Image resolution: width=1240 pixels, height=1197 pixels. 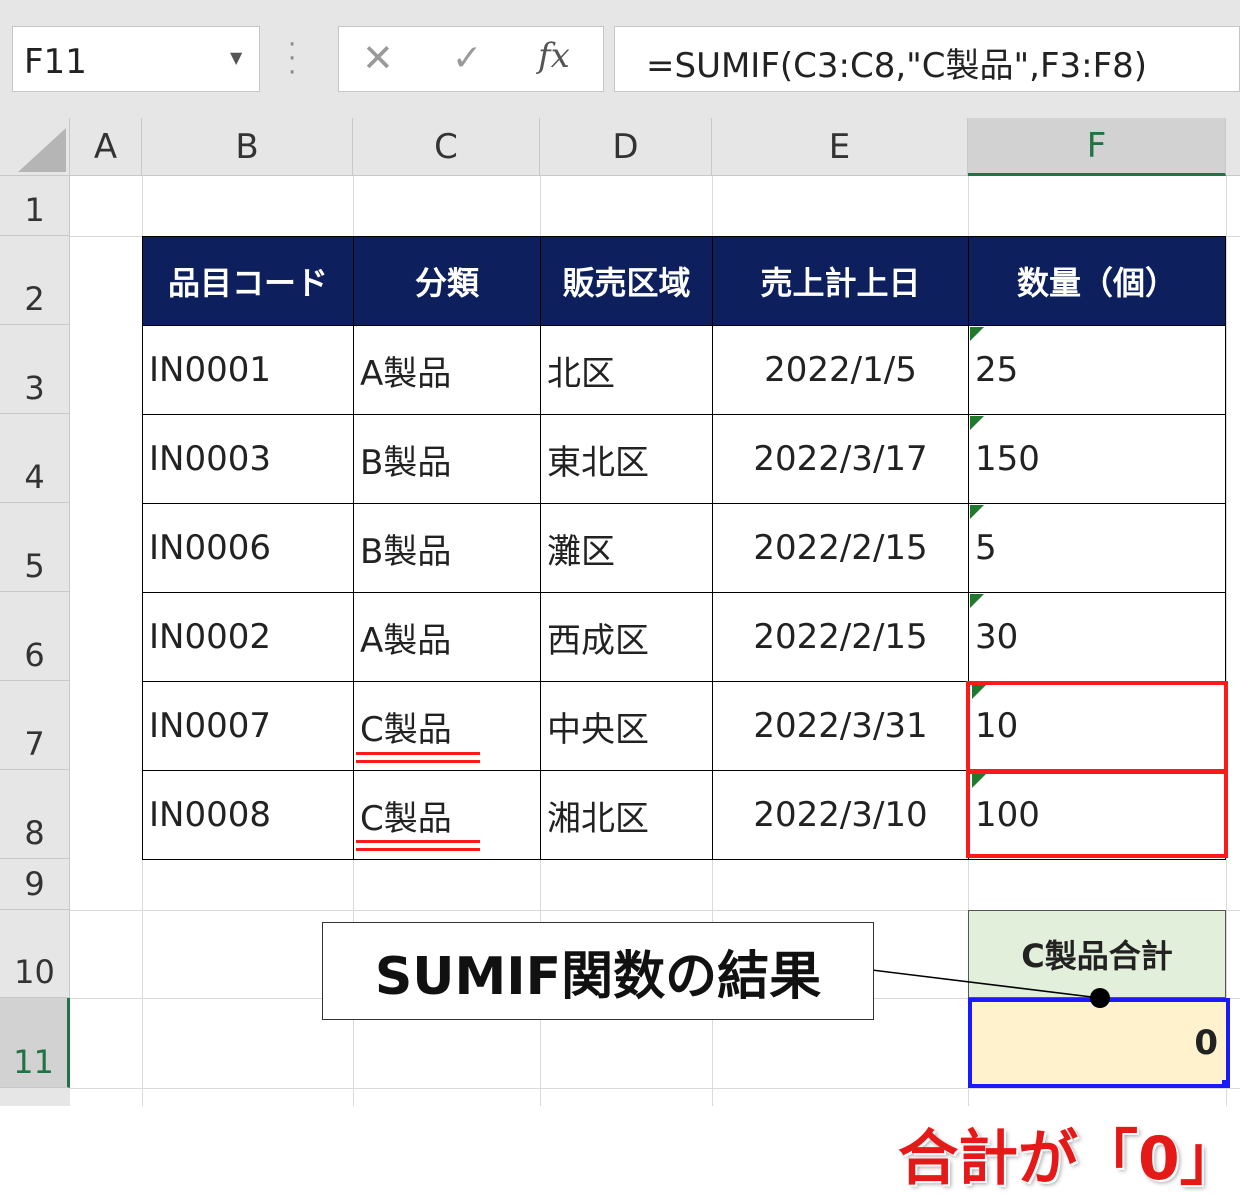 I want to click on callout-dot, so click(x=1100, y=998).